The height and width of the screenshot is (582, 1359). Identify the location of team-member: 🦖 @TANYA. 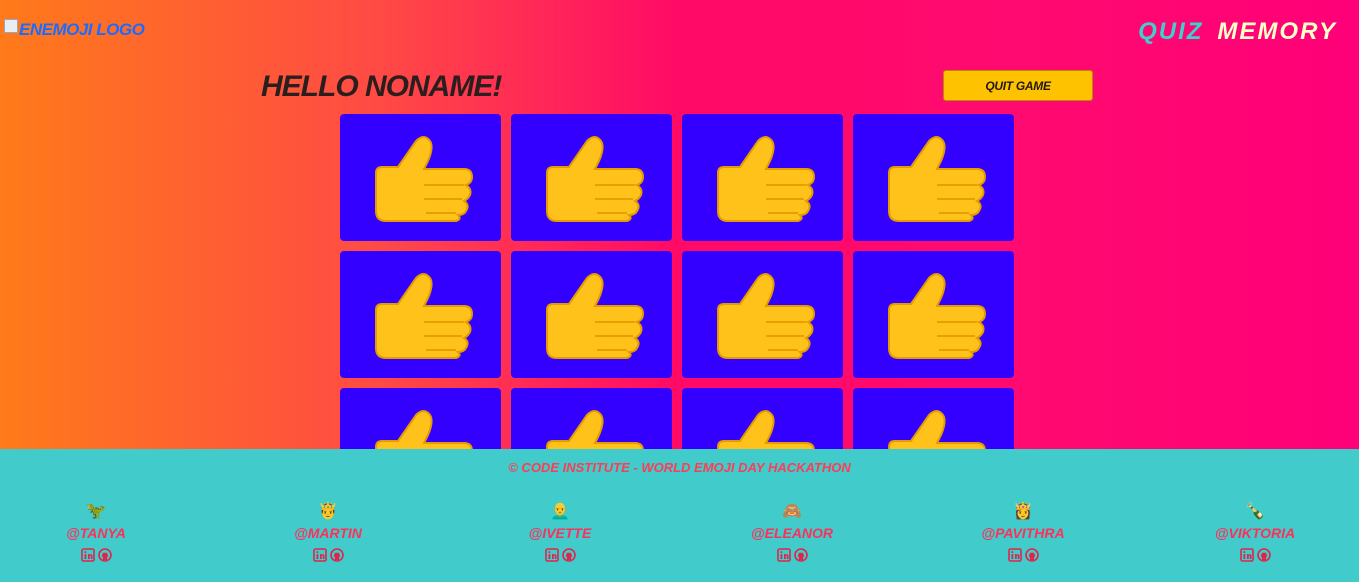
(96, 531).